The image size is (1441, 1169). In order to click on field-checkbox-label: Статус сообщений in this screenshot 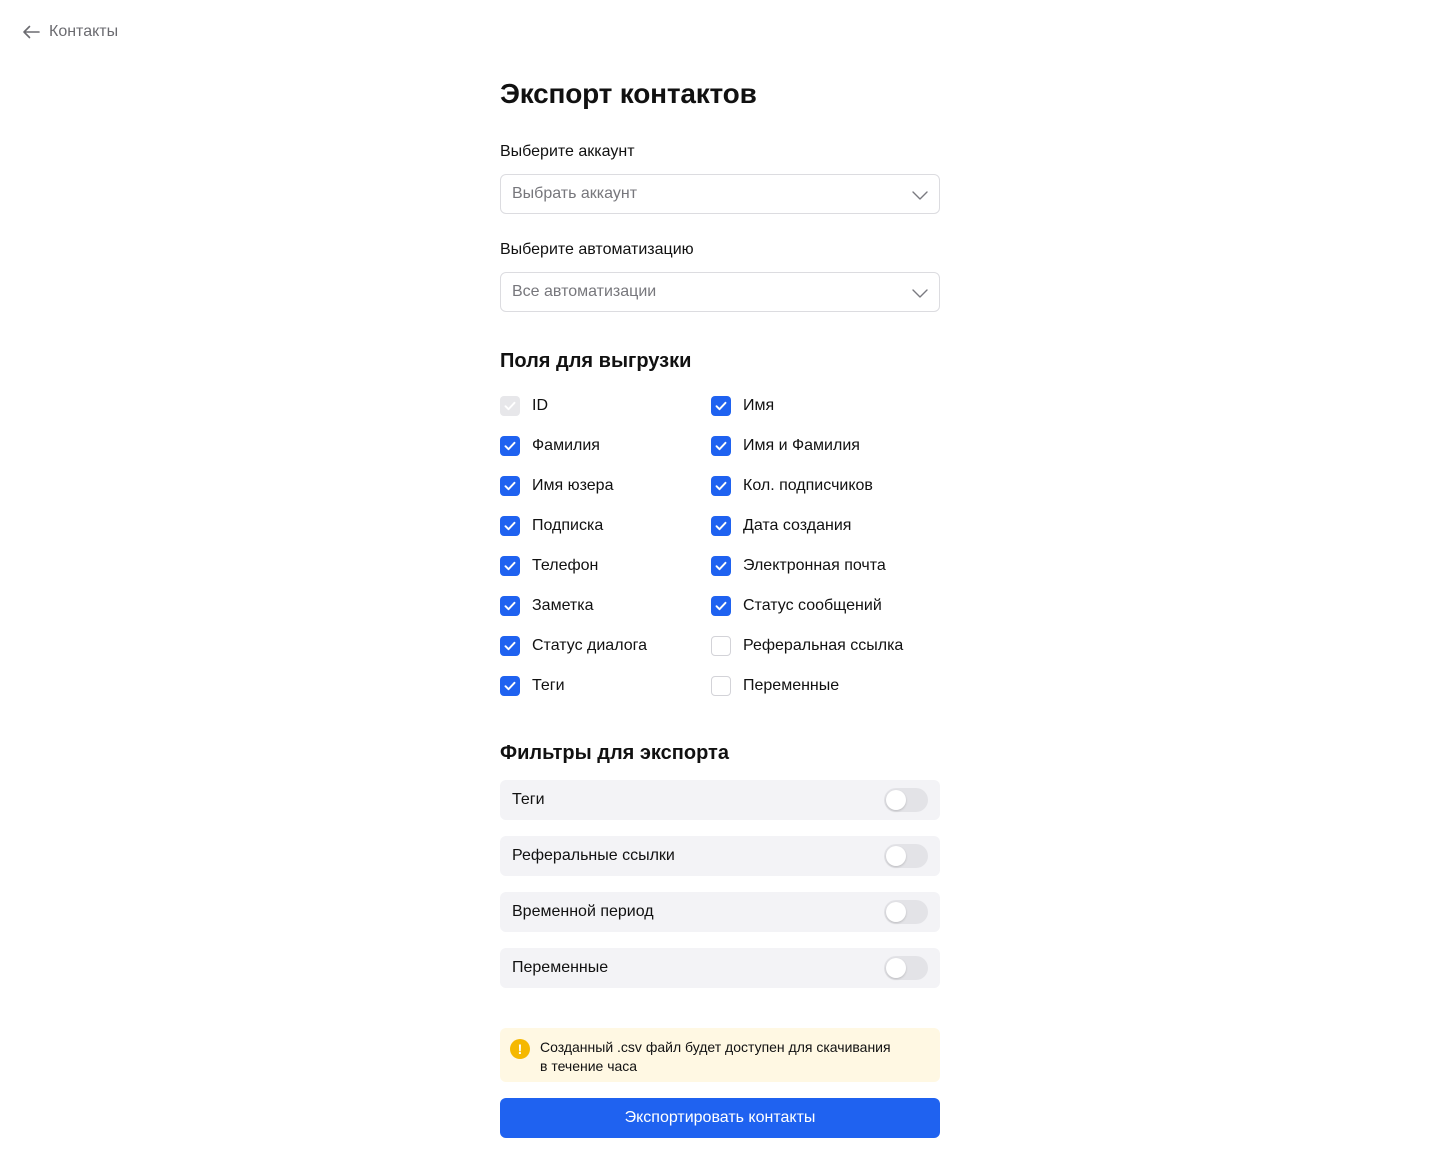, I will do `click(812, 605)`.